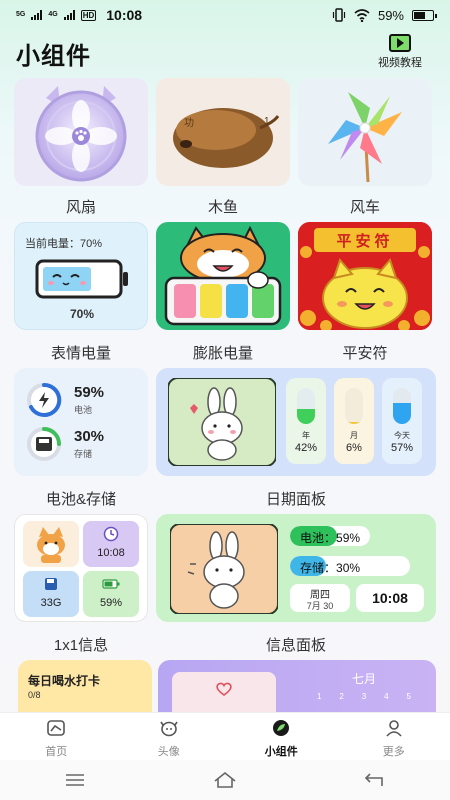 The width and height of the screenshot is (450, 800). Describe the element at coordinates (318, 538) in the screenshot. I see `info-battery-label: 电池：` at that location.